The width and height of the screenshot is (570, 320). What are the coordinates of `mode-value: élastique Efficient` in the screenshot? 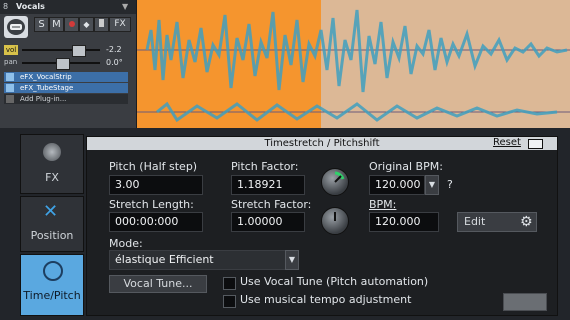 It's located at (164, 259).